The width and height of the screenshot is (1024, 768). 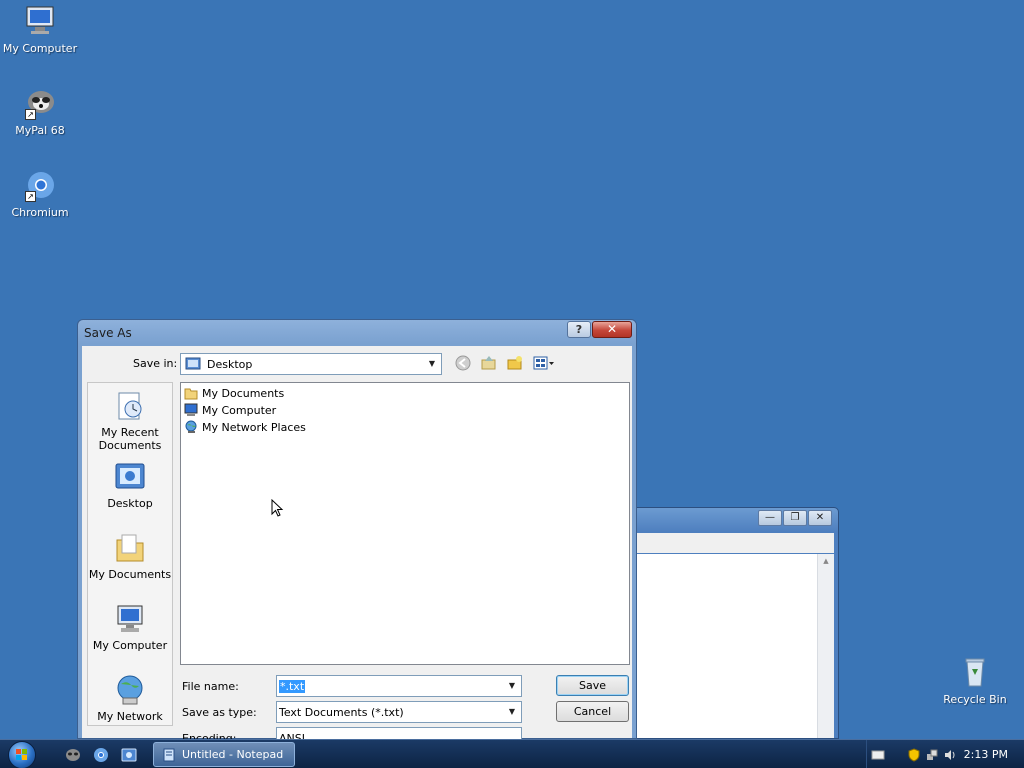 I want to click on views-menu-button, so click(x=544, y=363).